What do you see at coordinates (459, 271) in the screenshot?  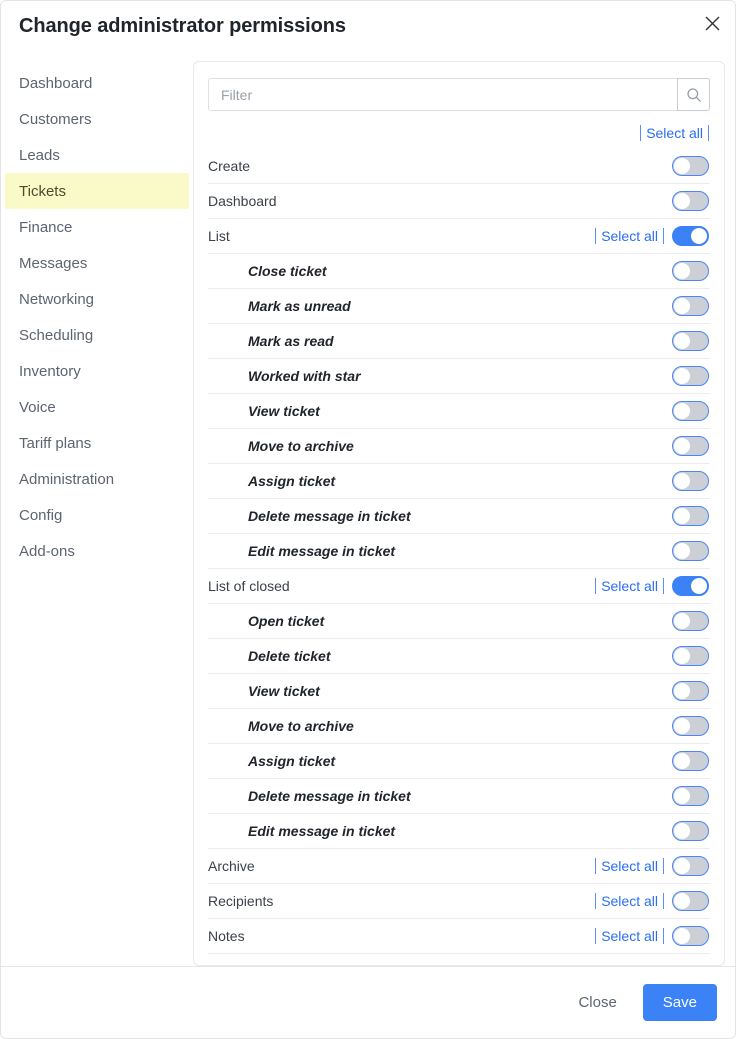 I see `permission-row: Close ticket` at bounding box center [459, 271].